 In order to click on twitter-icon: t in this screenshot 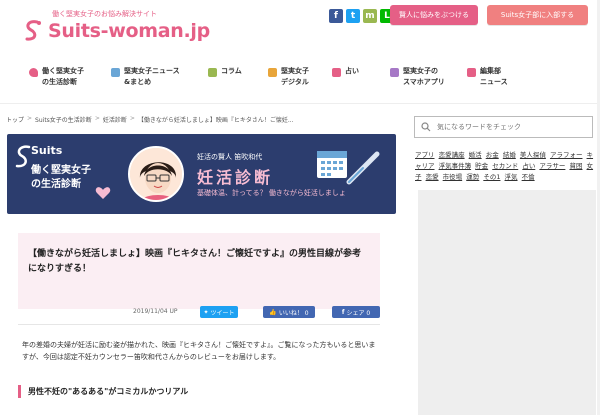, I will do `click(353, 16)`.